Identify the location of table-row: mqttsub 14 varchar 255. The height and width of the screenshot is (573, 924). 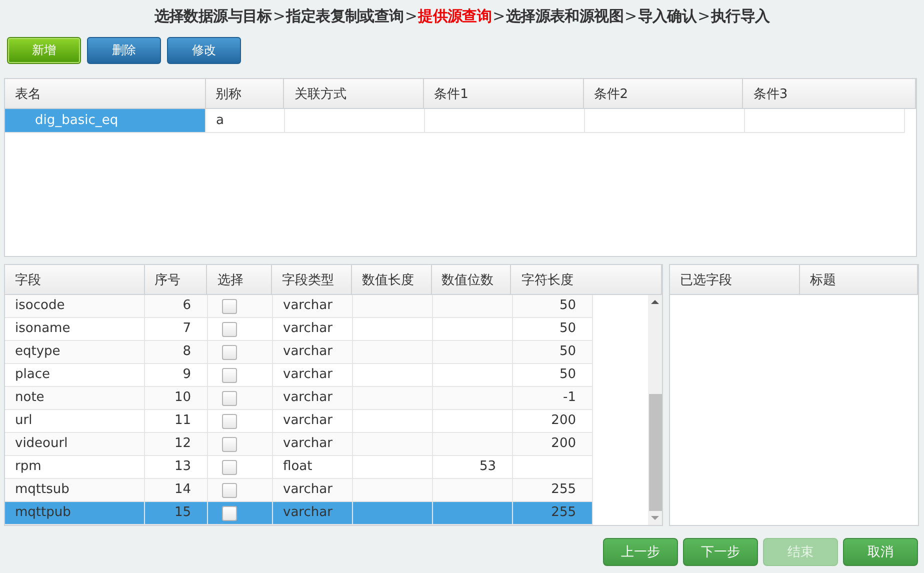
(299, 490).